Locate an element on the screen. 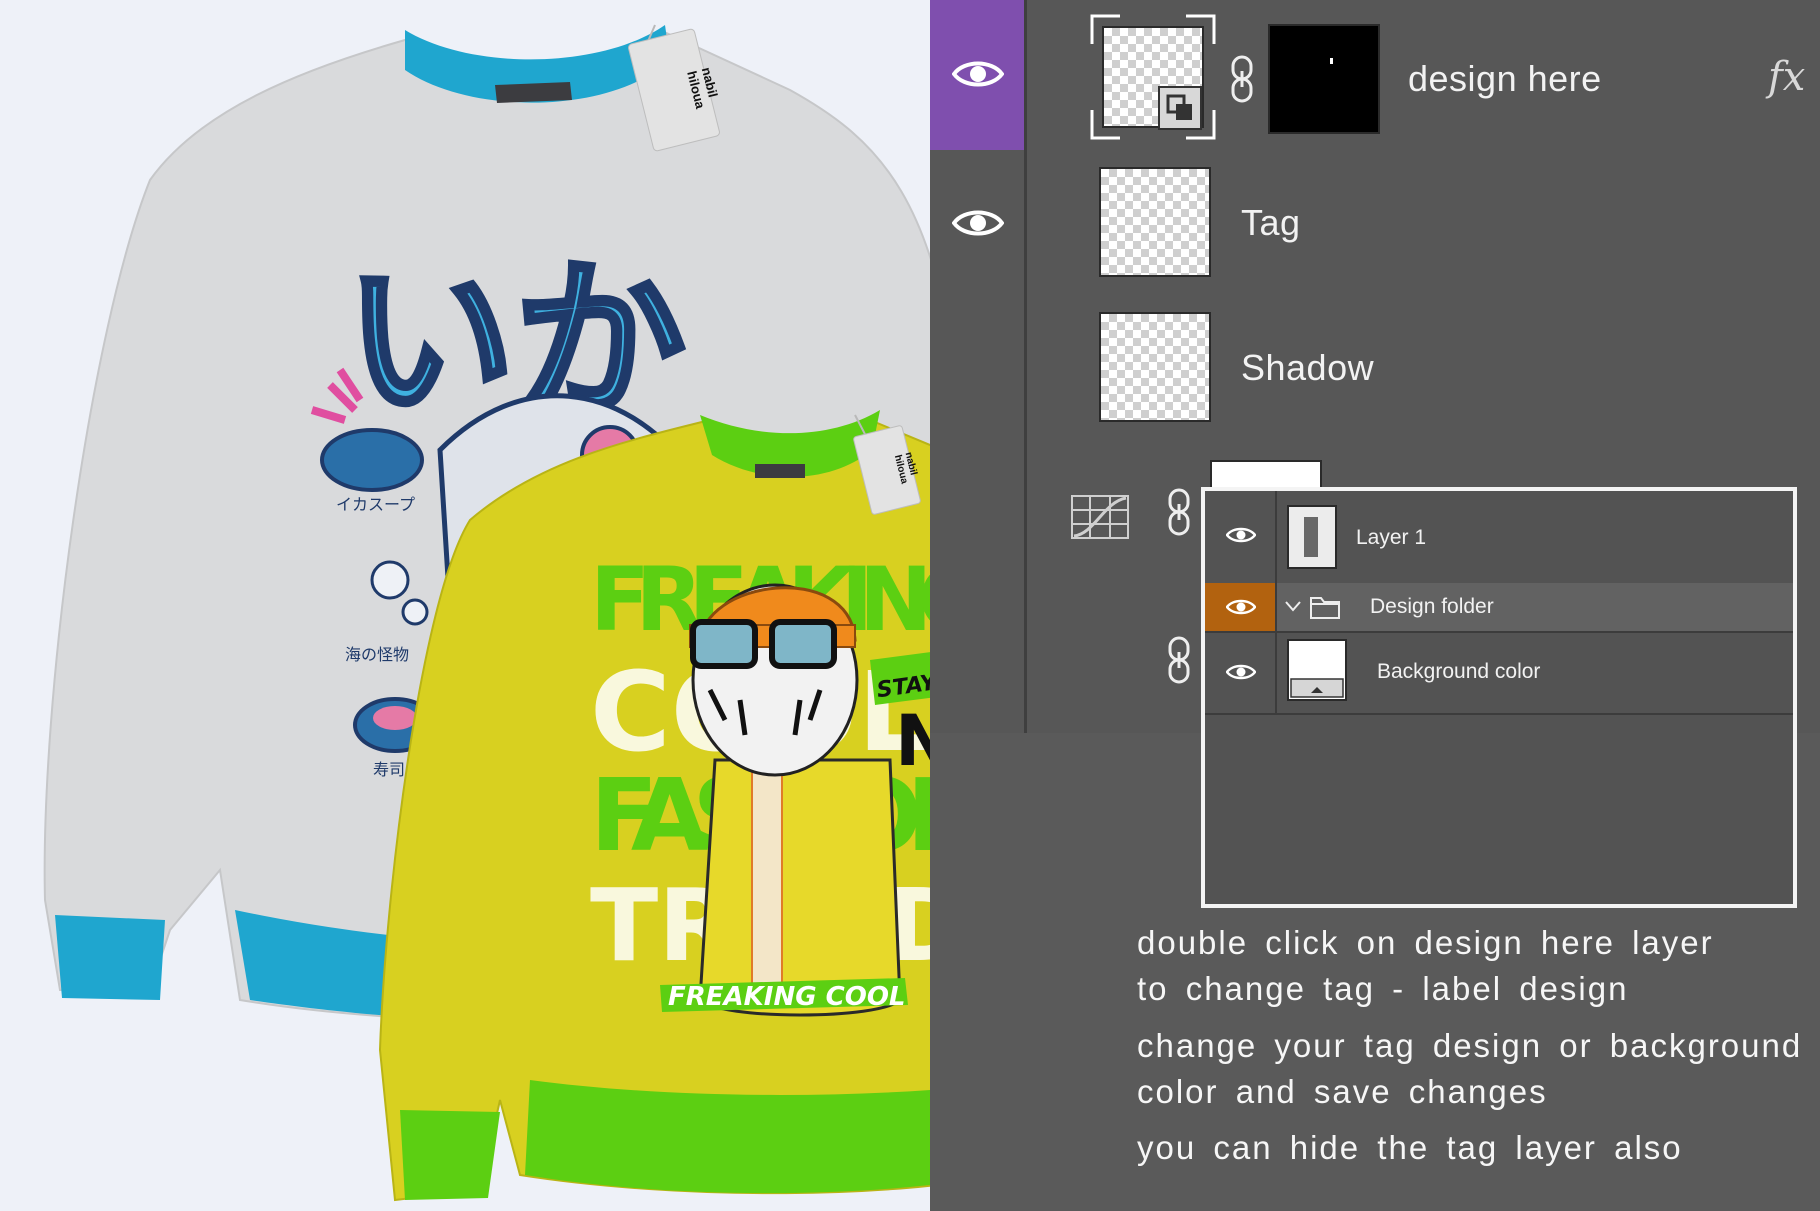 Image resolution: width=1820 pixels, height=1211 pixels. inset-row-layer-1: Layer 1 is located at coordinates (1499, 538).